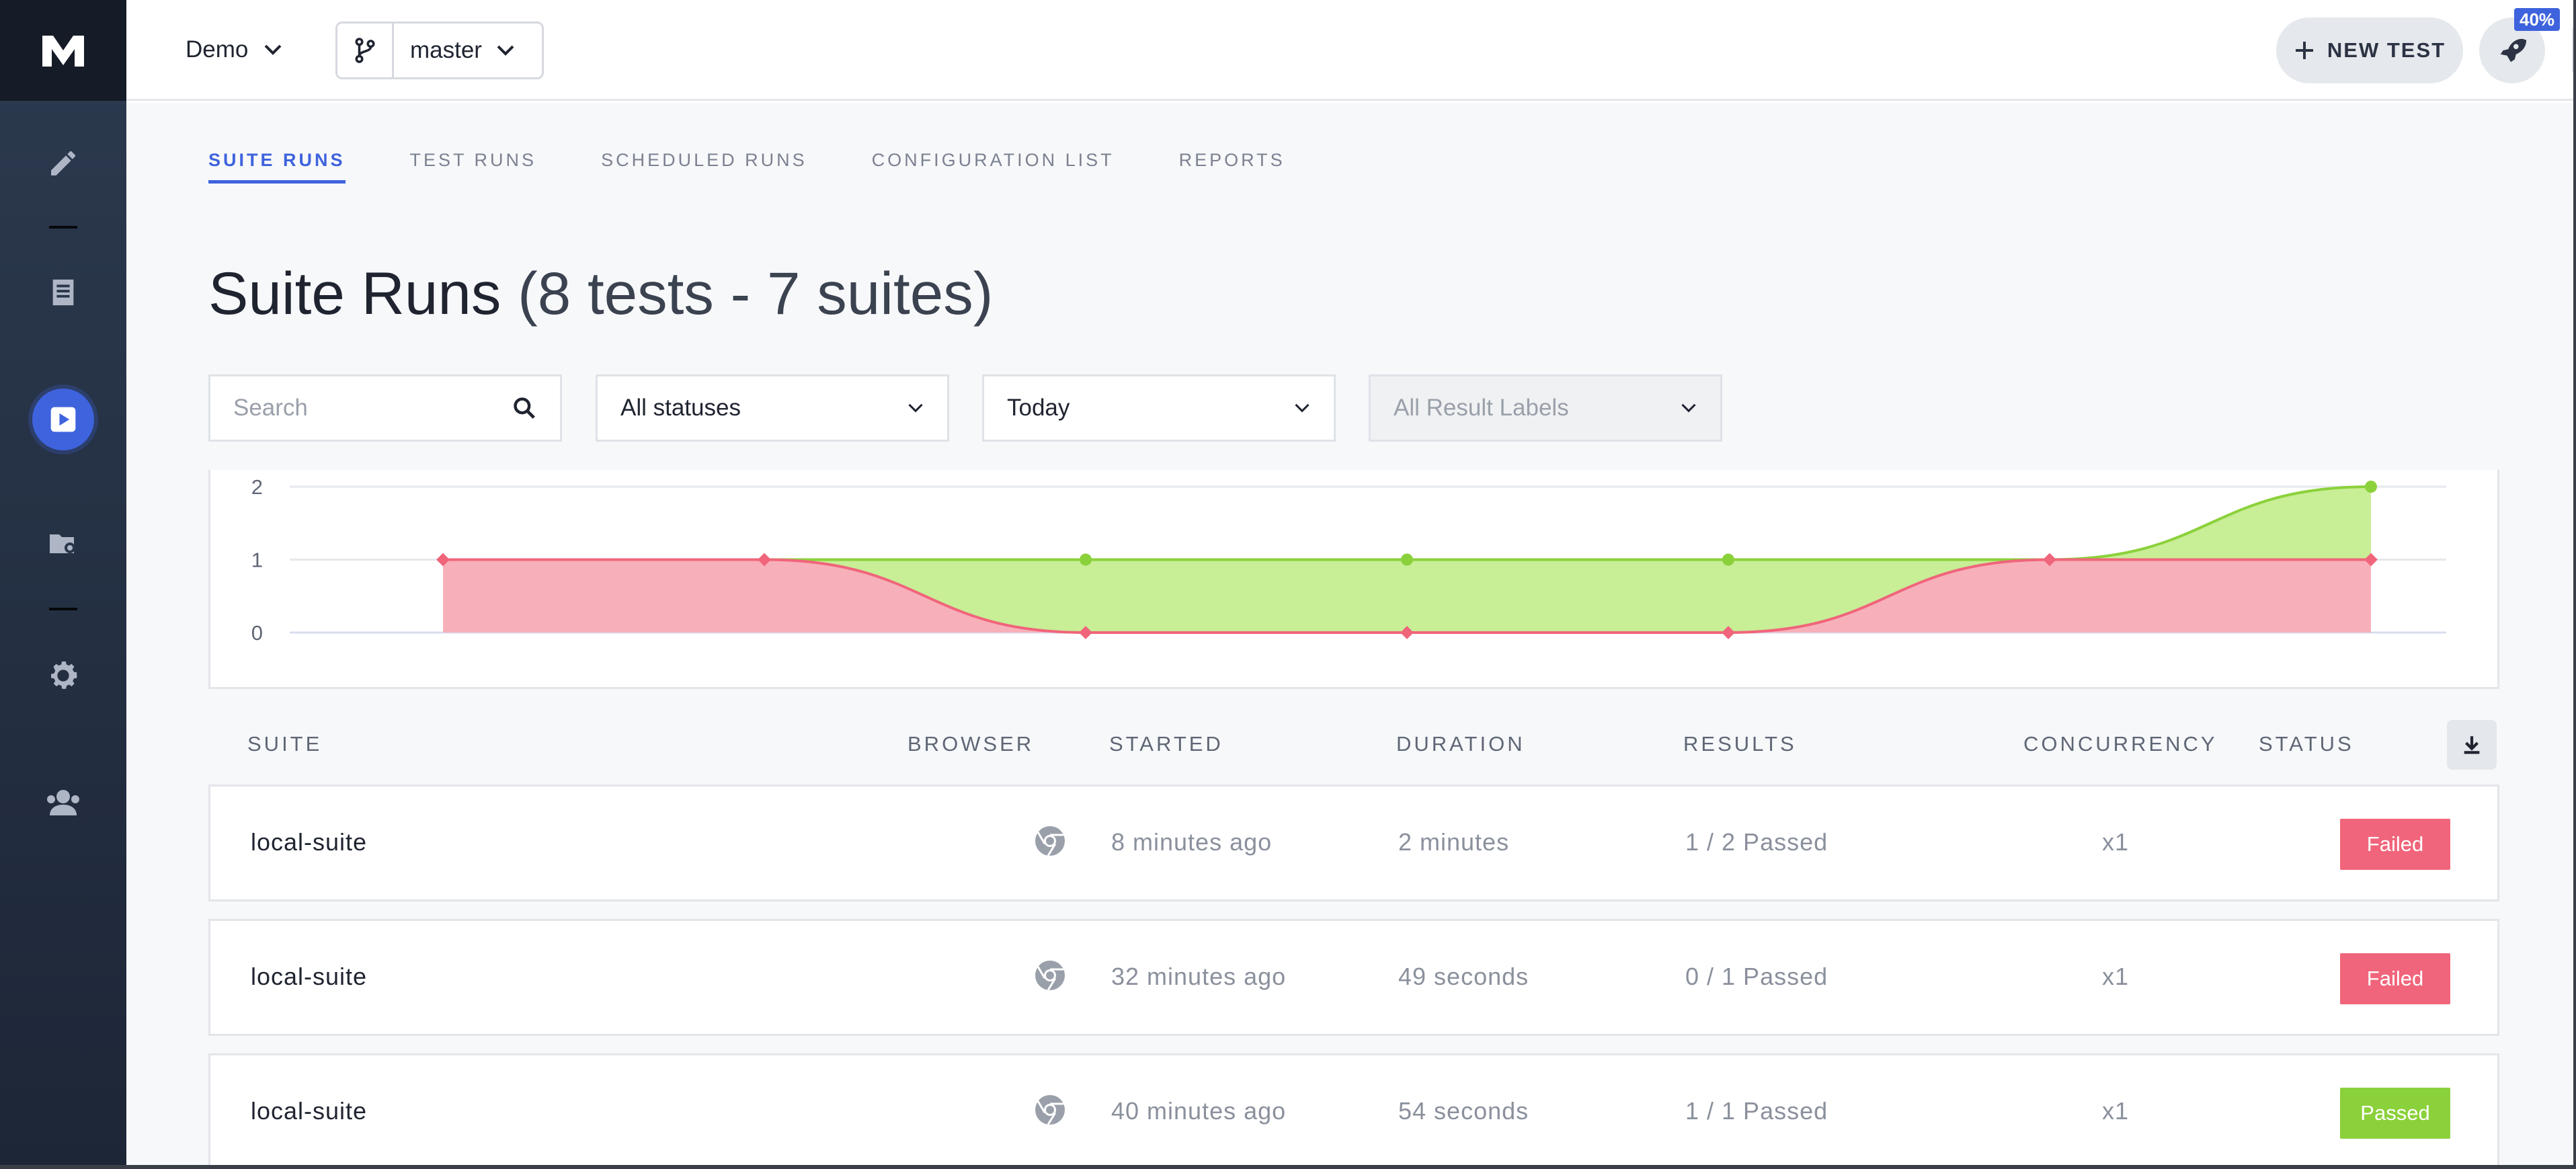 The image size is (2576, 1169). Describe the element at coordinates (756, 293) in the screenshot. I see `page-subtitle: (8 tests - 7 suites)` at that location.